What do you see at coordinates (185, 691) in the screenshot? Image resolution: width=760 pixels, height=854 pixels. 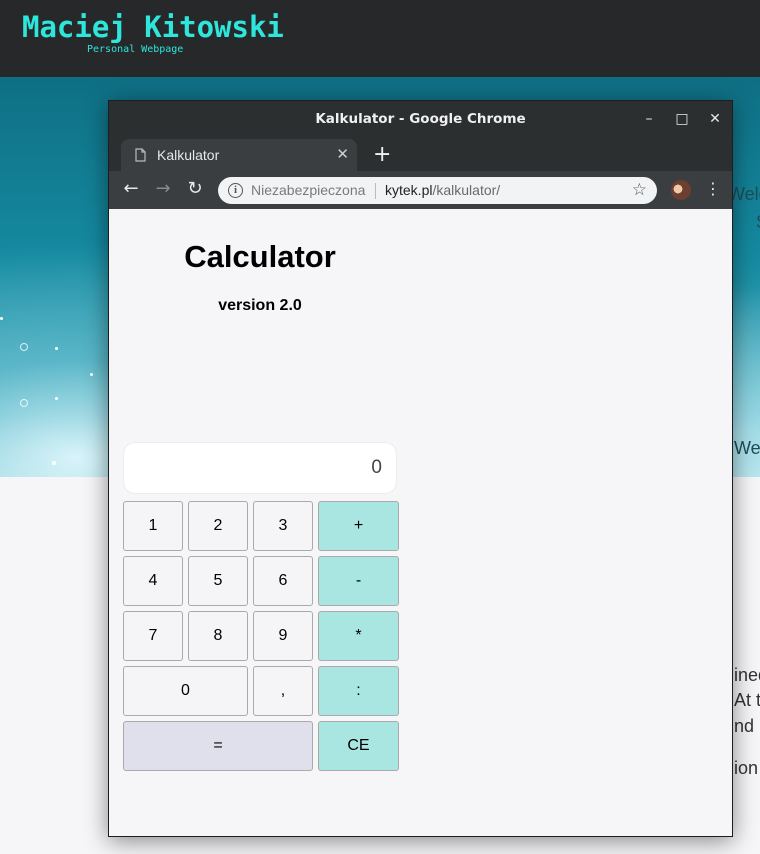 I see `key-0: 0` at bounding box center [185, 691].